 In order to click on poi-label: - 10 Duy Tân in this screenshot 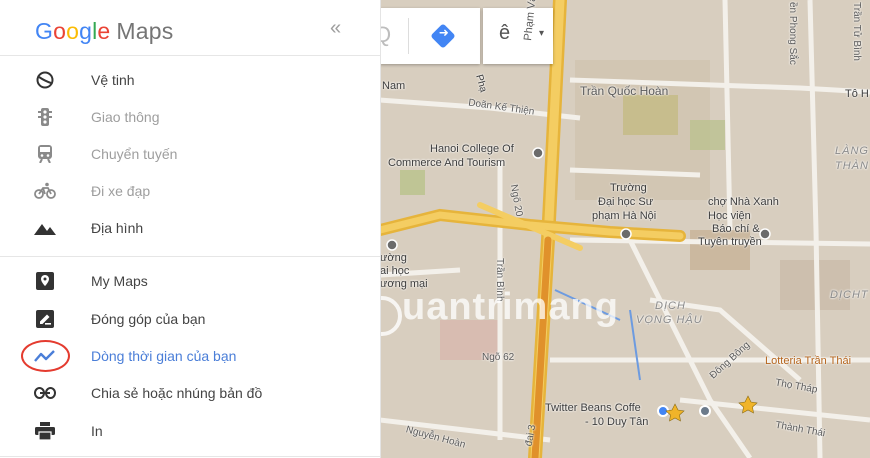, I will do `click(617, 422)`.